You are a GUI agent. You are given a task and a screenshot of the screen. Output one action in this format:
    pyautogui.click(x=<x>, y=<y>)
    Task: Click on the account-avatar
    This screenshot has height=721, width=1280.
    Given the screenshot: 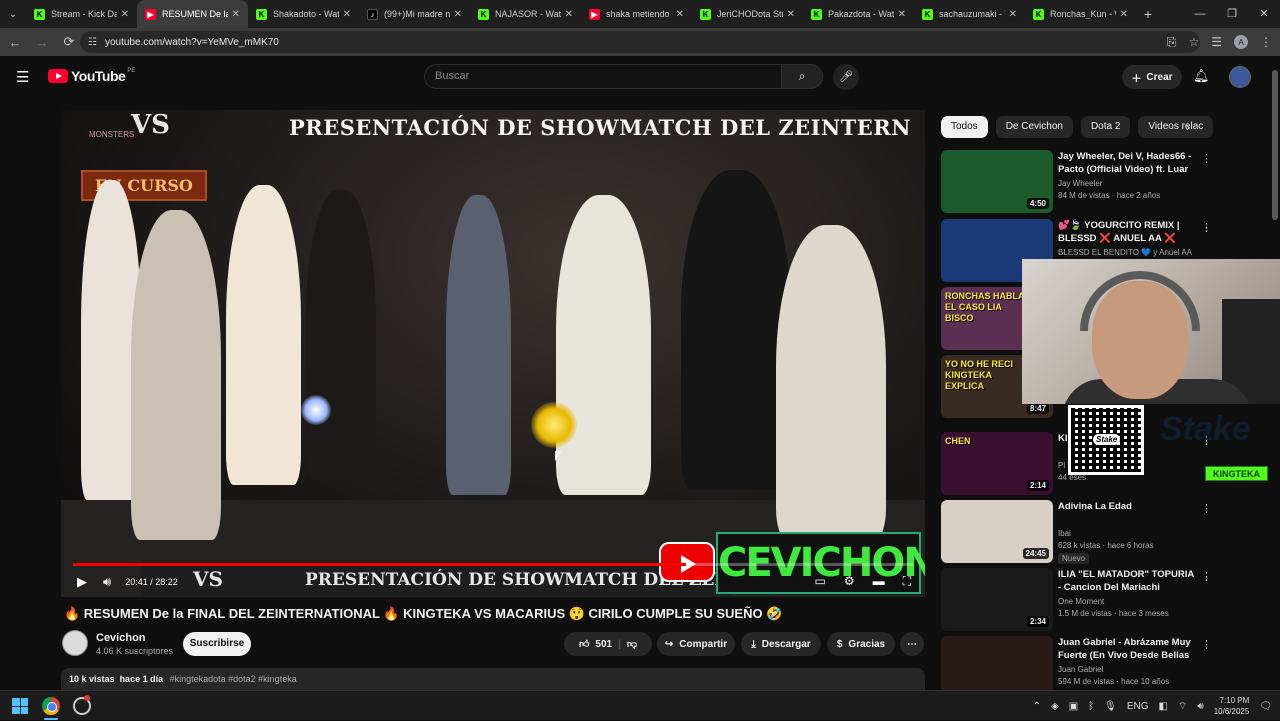 What is the action you would take?
    pyautogui.click(x=1240, y=77)
    